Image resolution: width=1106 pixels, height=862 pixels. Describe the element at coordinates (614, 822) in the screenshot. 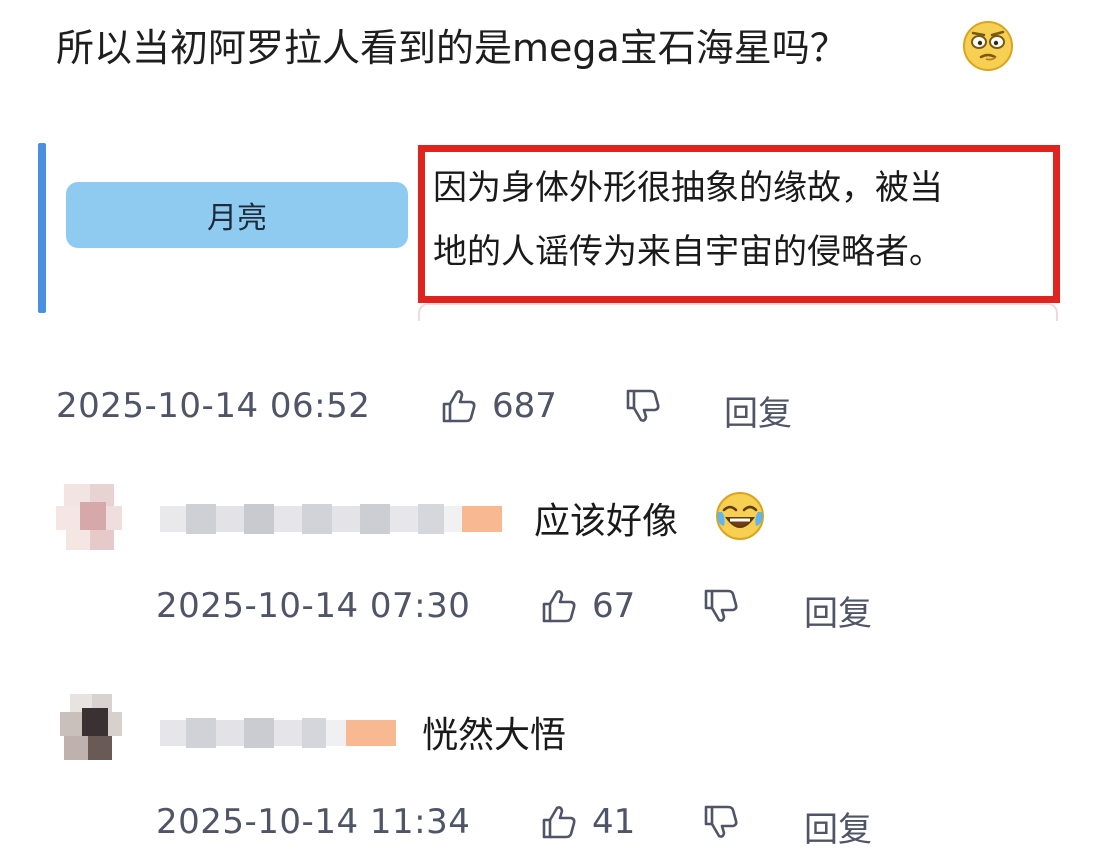

I see `like-count: 41` at that location.